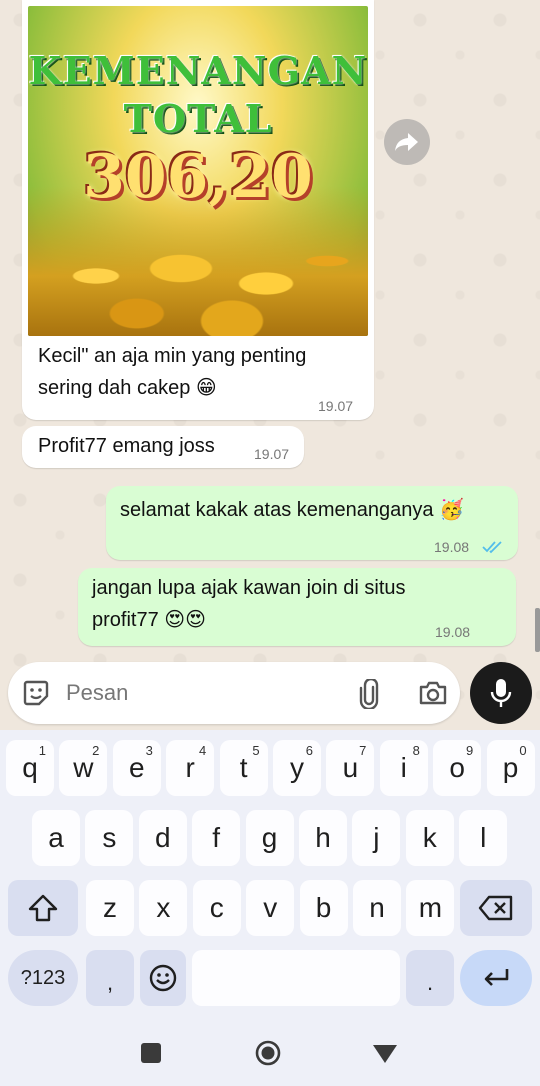 This screenshot has height=1086, width=540. I want to click on key-label: d, so click(163, 837).